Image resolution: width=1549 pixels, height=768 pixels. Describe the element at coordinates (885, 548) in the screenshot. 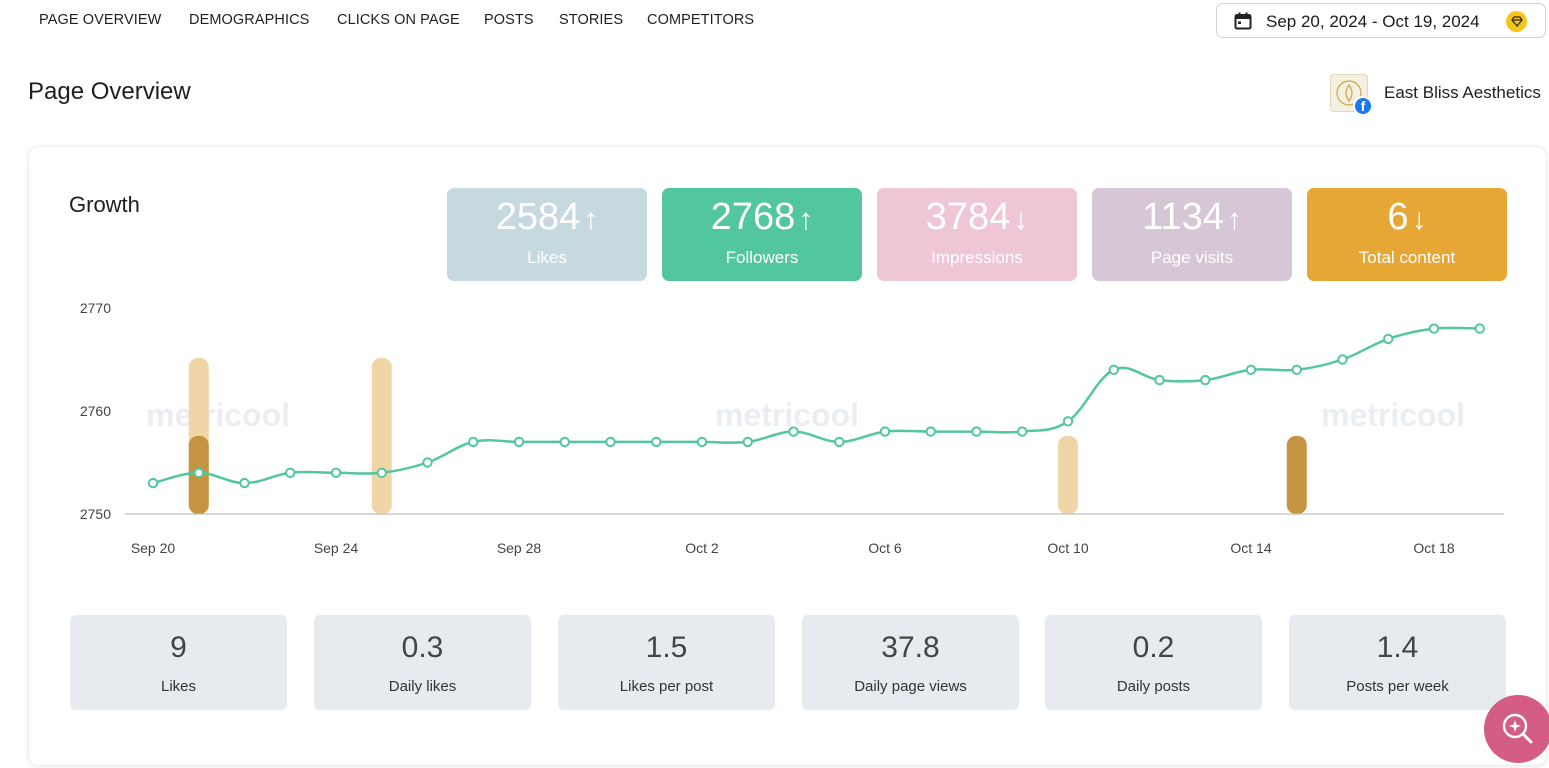

I see `x-tick-label: Oct 6` at that location.